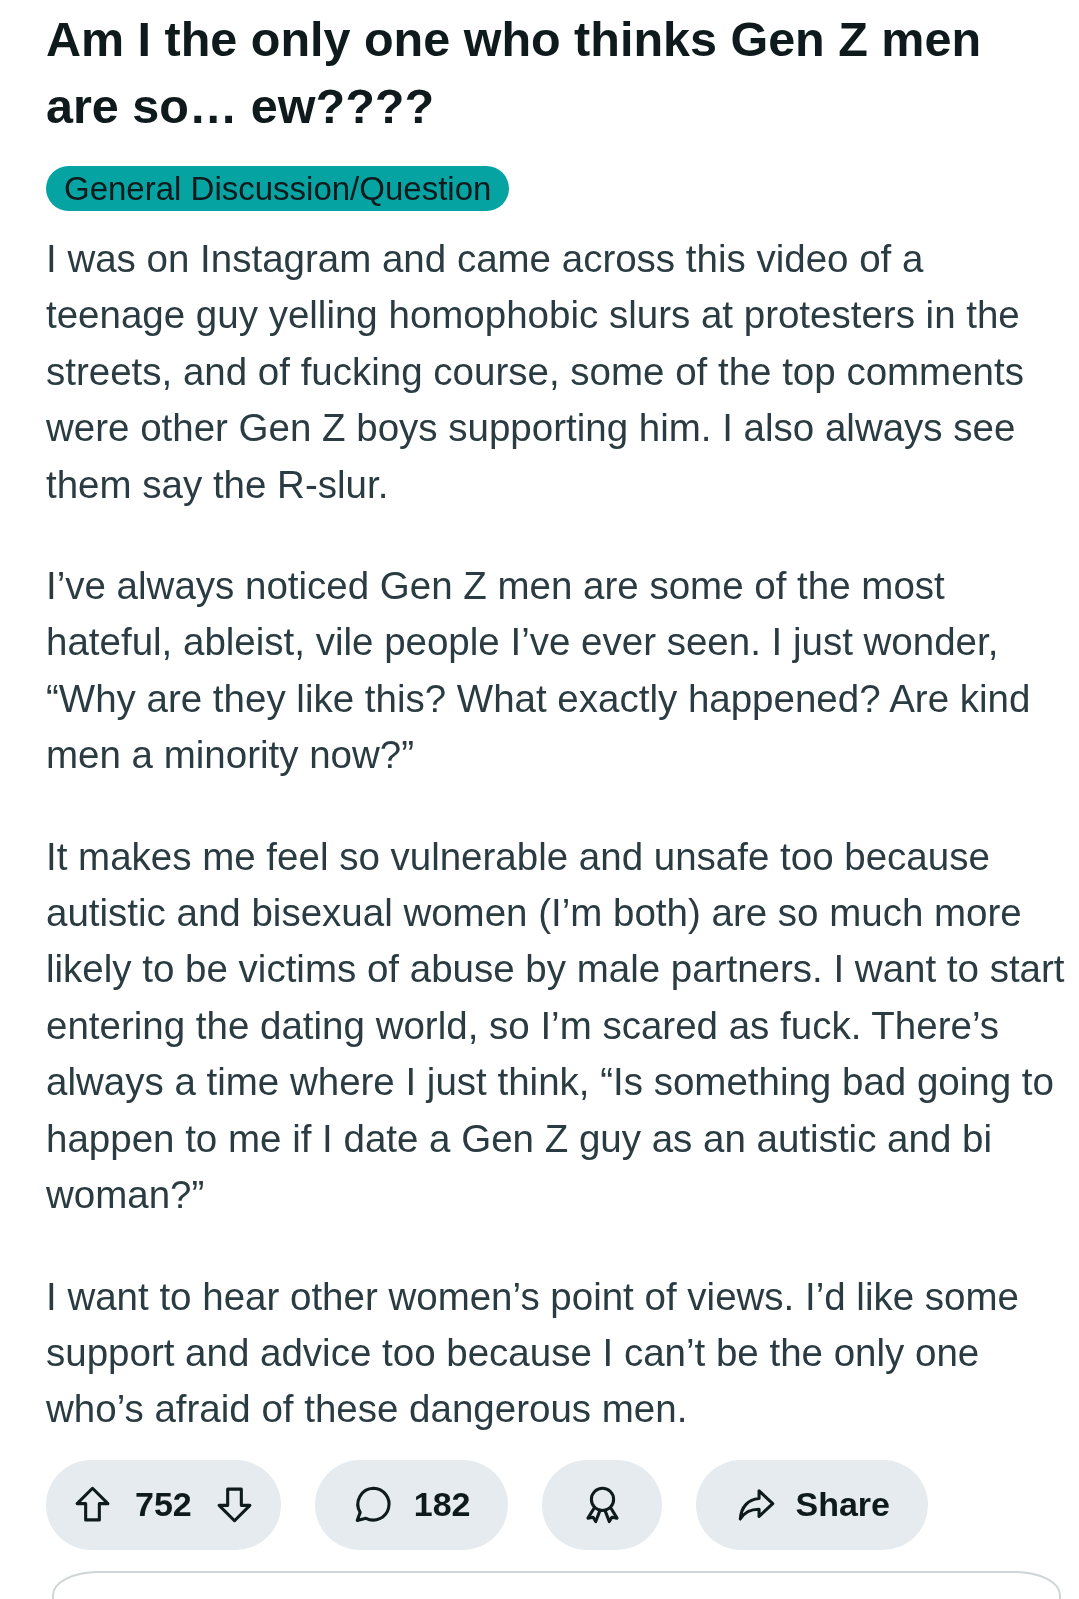 The image size is (1079, 1599). Describe the element at coordinates (533, 1353) in the screenshot. I see `post-paragraph: I want to hear other women’s point of views. I’d like some support and advice too because I can’t be the only one who’s afraid of these dangerous men.` at that location.